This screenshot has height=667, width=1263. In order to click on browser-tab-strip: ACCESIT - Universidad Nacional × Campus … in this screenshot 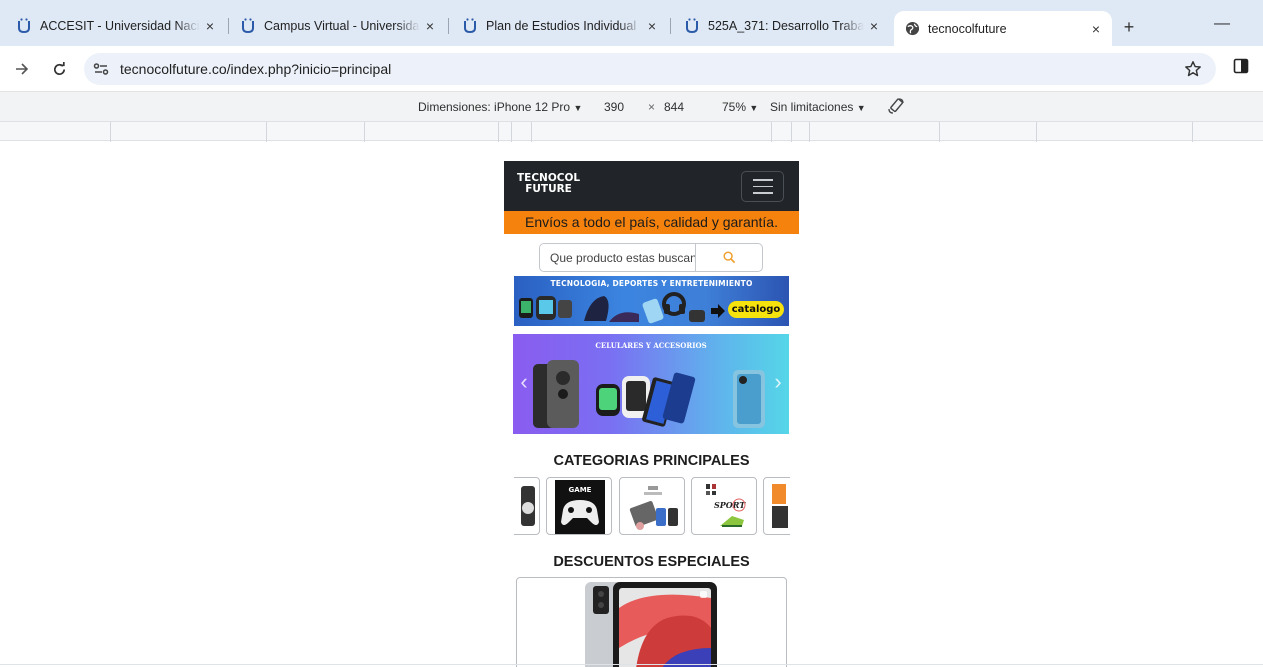, I will do `click(631, 23)`.